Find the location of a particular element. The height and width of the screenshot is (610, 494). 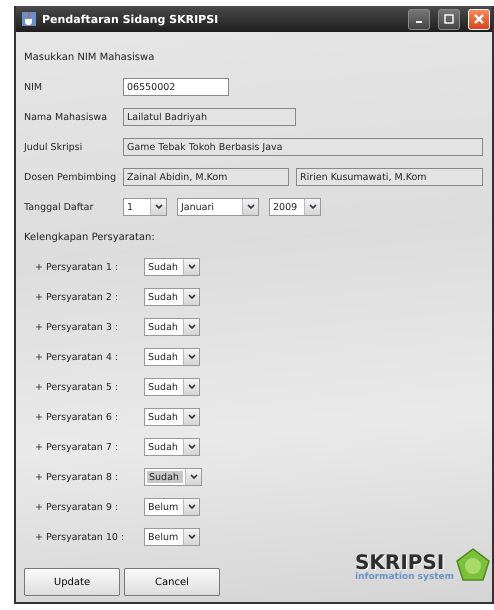

text-field: Game Tebak Tokoh Berbasis Java is located at coordinates (303, 147).